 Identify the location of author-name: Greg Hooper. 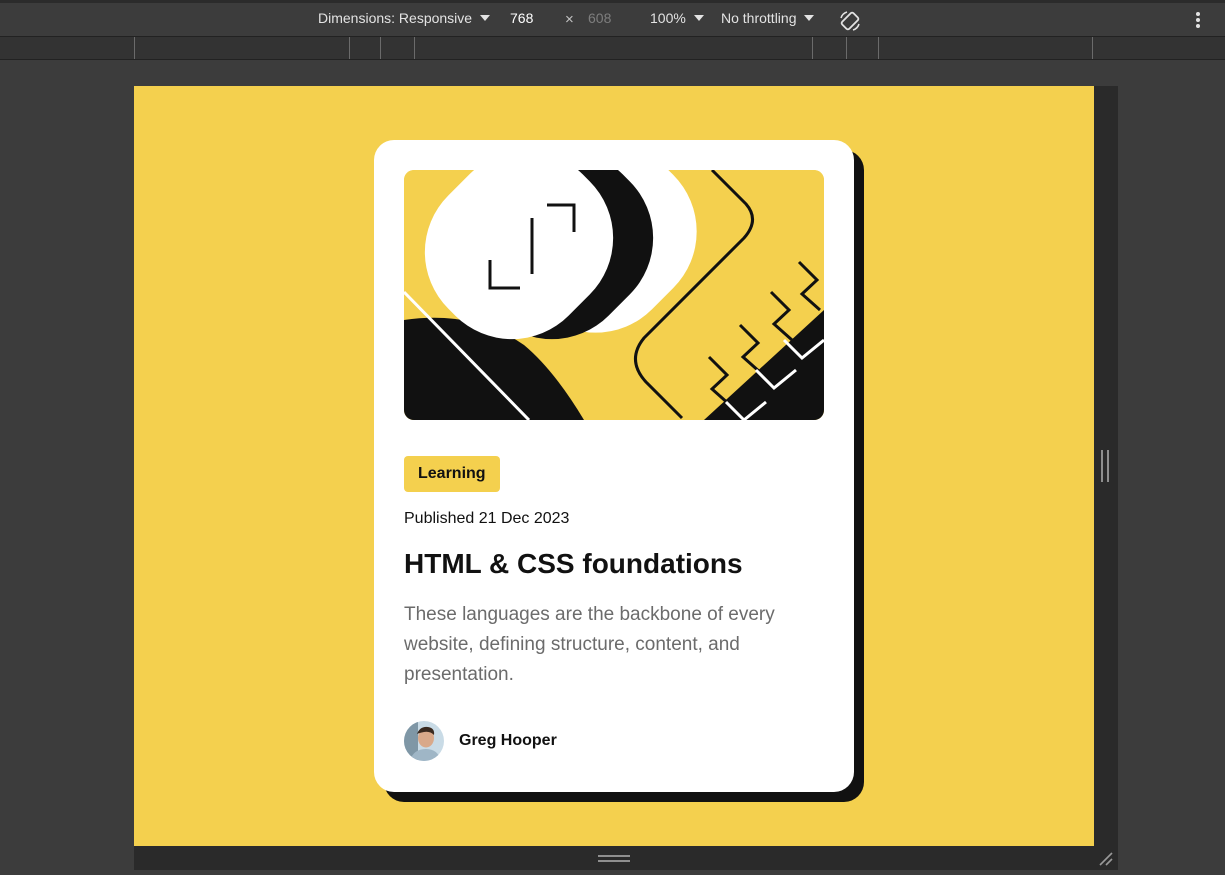
(508, 740).